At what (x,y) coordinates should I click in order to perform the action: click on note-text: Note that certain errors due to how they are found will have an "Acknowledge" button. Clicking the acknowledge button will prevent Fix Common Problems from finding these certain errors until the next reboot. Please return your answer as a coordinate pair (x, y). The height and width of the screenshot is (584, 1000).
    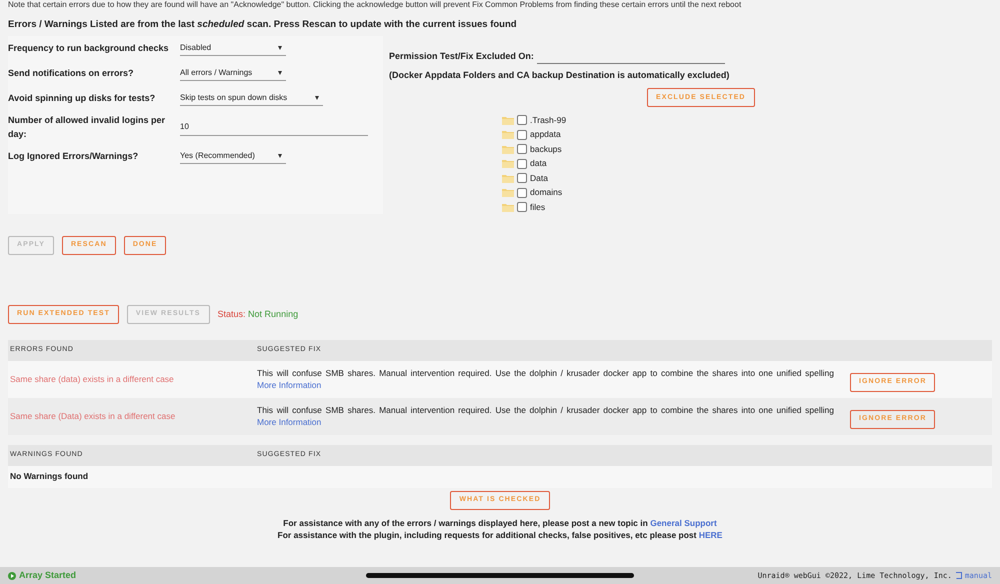
    Looking at the image, I should click on (375, 5).